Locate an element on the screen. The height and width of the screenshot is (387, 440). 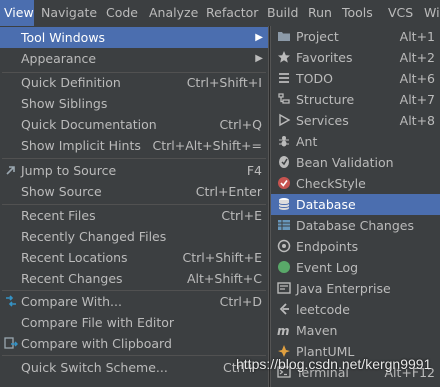
submenu-item-maven: m Maven is located at coordinates (355, 330).